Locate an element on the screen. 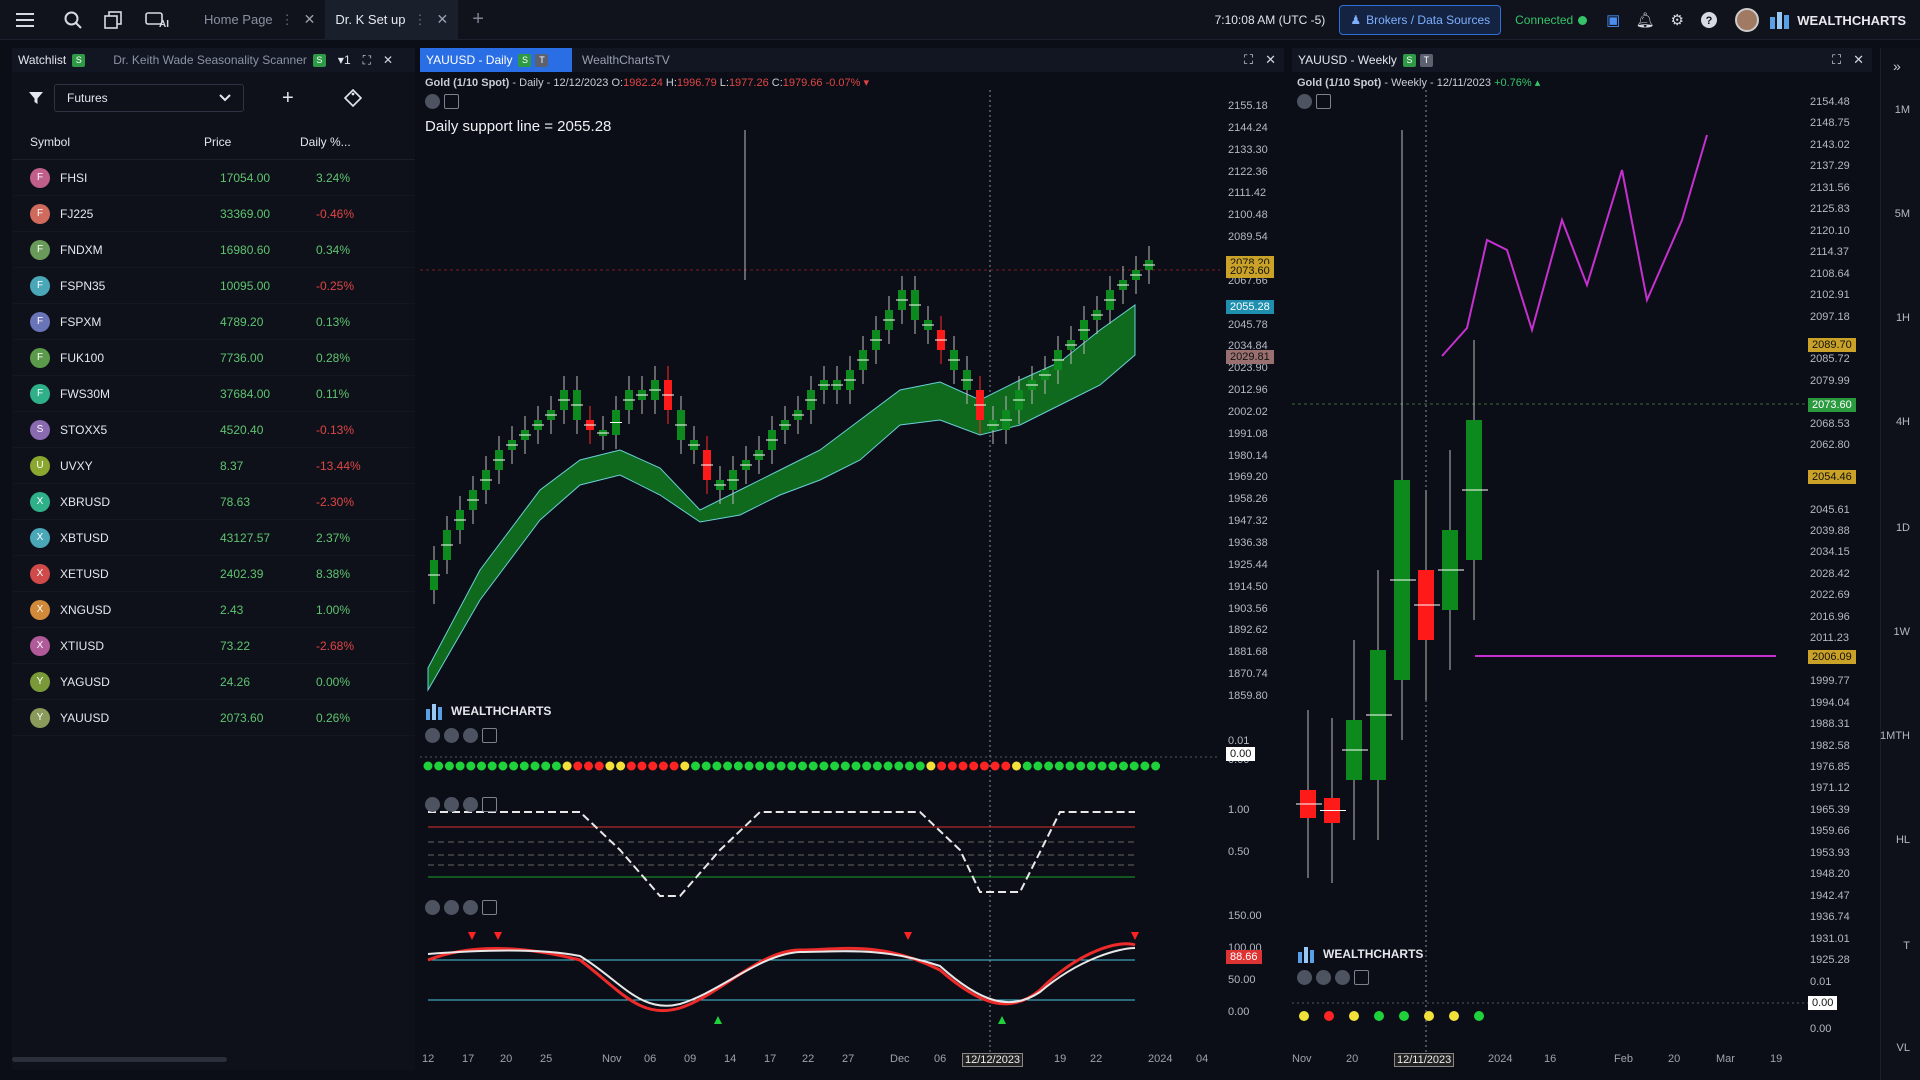 The image size is (1920, 1080). table-row: X XTIUSD 73.22 -2.68% is located at coordinates (213, 646).